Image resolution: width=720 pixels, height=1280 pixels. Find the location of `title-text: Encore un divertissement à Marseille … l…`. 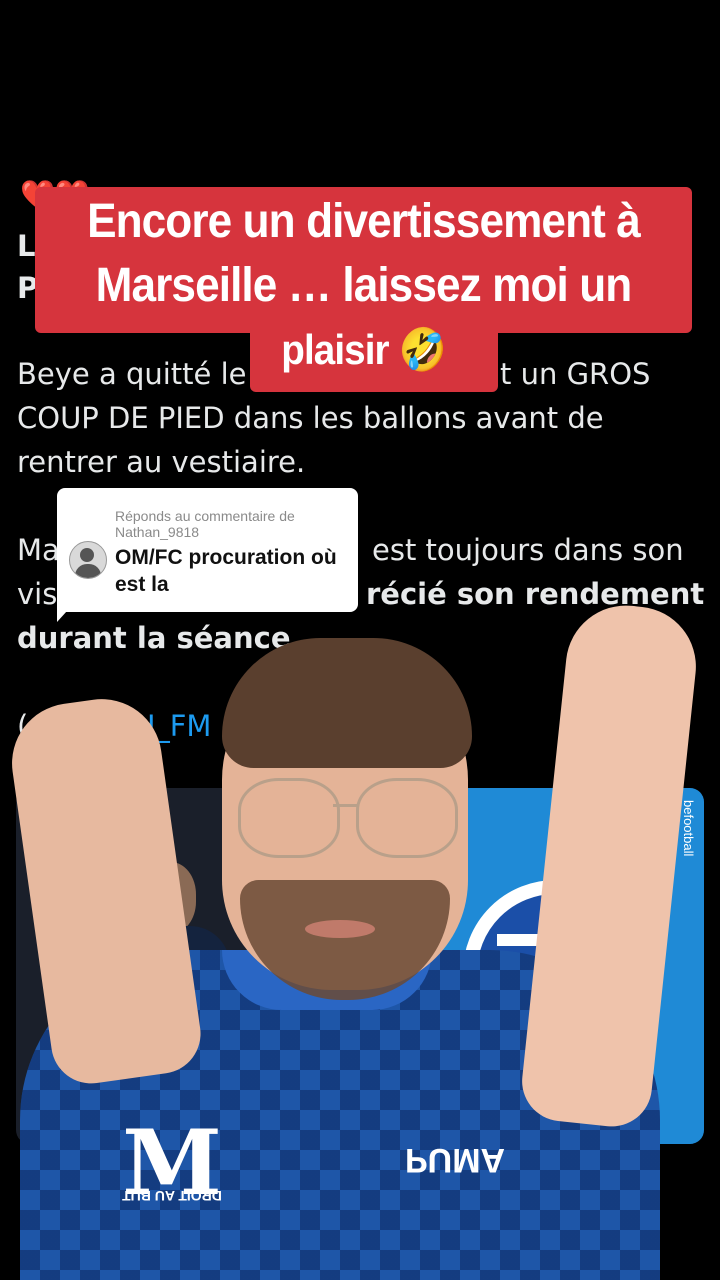

title-text: Encore un divertissement à Marseille … l… is located at coordinates (363, 286).